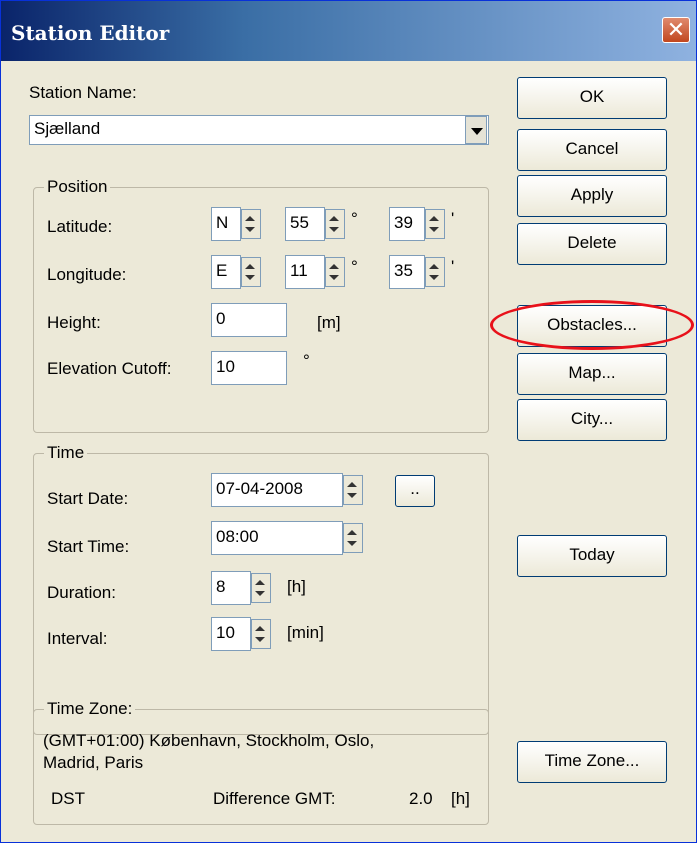 This screenshot has height=845, width=699. Describe the element at coordinates (453, 218) in the screenshot. I see `latitude-minute-symbol: '` at that location.